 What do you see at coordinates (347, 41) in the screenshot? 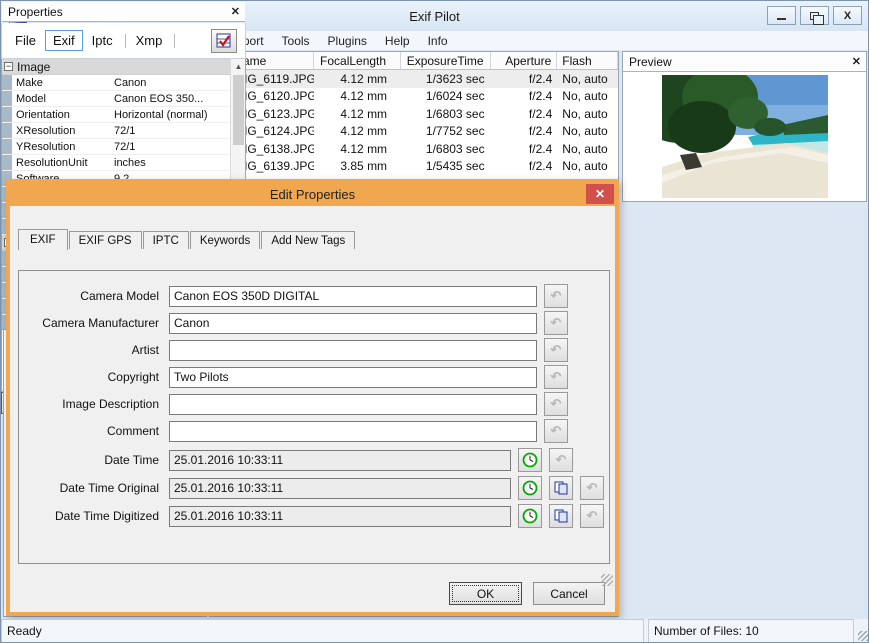
I see `menu-plugins: Plugins` at bounding box center [347, 41].